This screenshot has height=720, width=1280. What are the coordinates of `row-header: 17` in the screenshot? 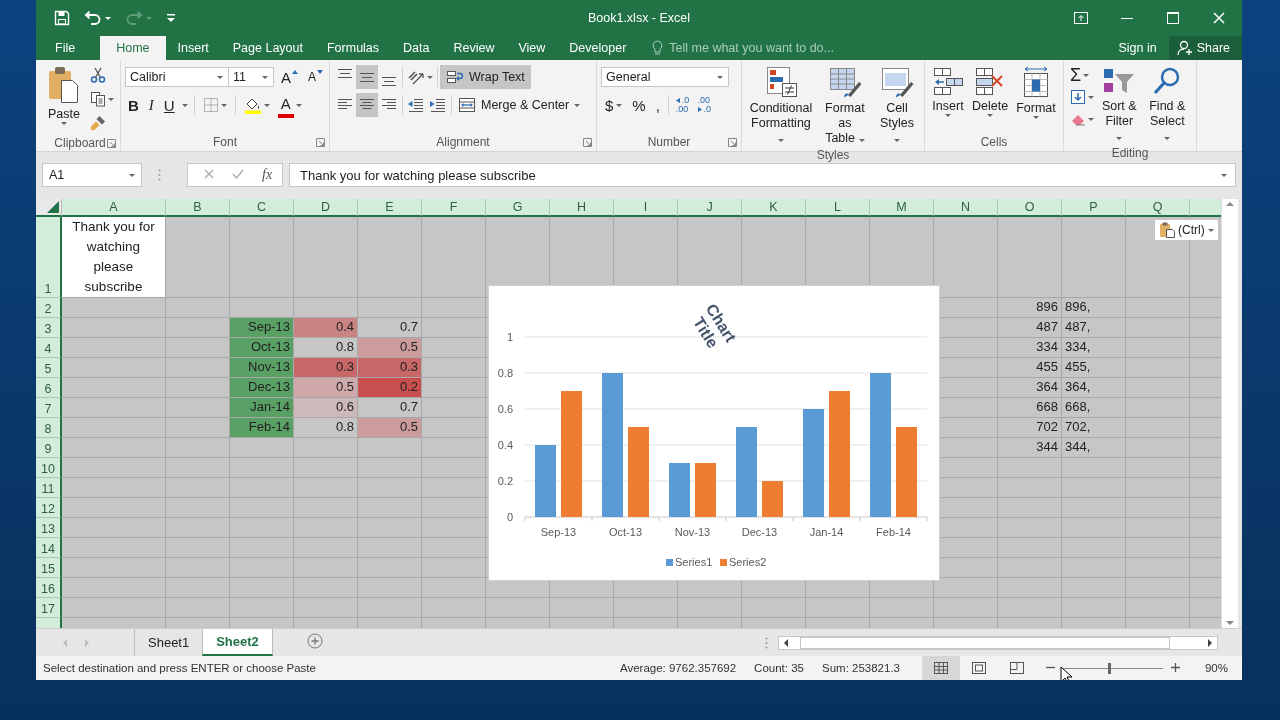 It's located at (49, 608).